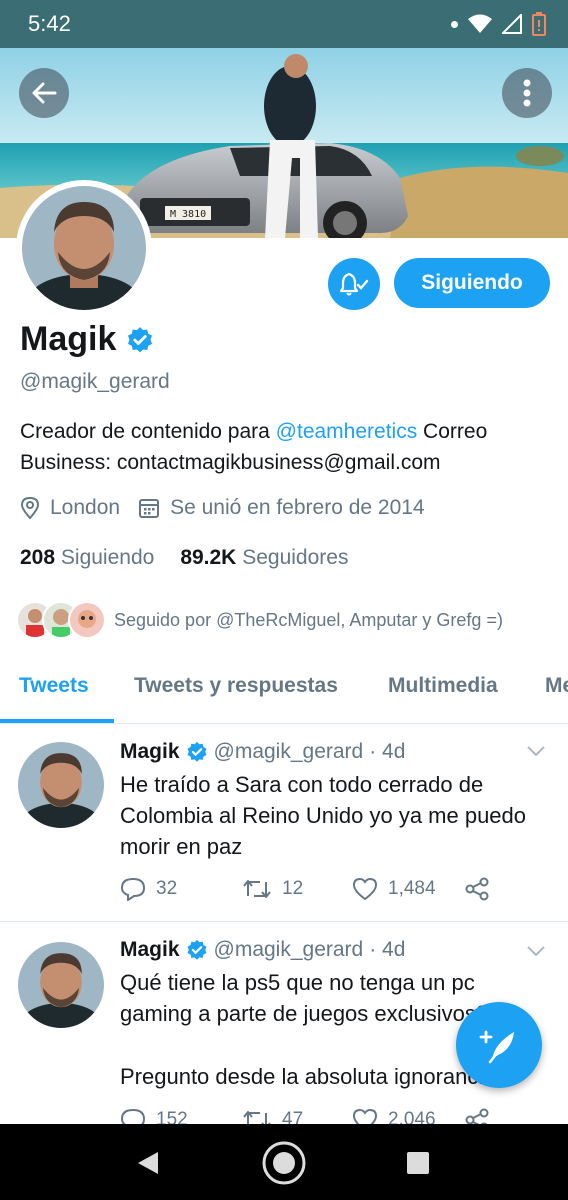  I want to click on avatar-image, so click(84, 248).